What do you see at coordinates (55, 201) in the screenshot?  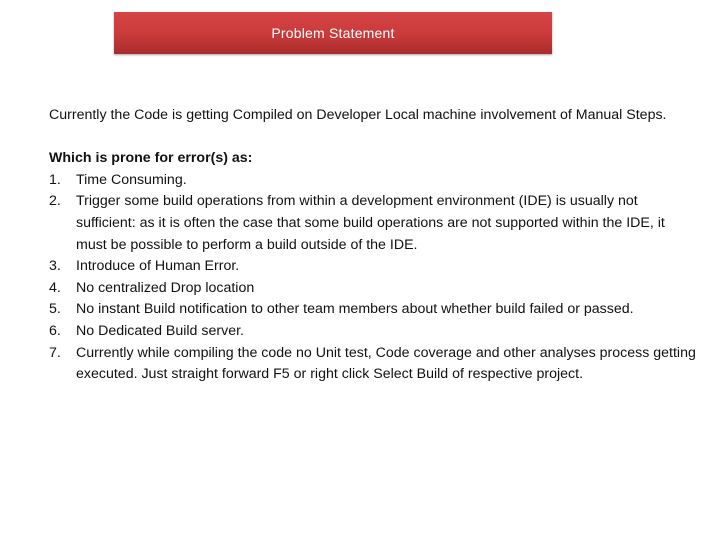 I see `list-item-number: 2.` at bounding box center [55, 201].